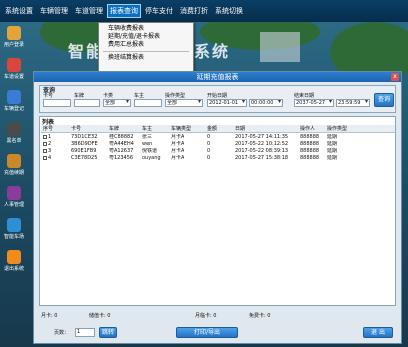 The image size is (408, 347). What do you see at coordinates (262, 158) in the screenshot?
I see `cell-date: 2017-05-27 15:38:18` at bounding box center [262, 158].